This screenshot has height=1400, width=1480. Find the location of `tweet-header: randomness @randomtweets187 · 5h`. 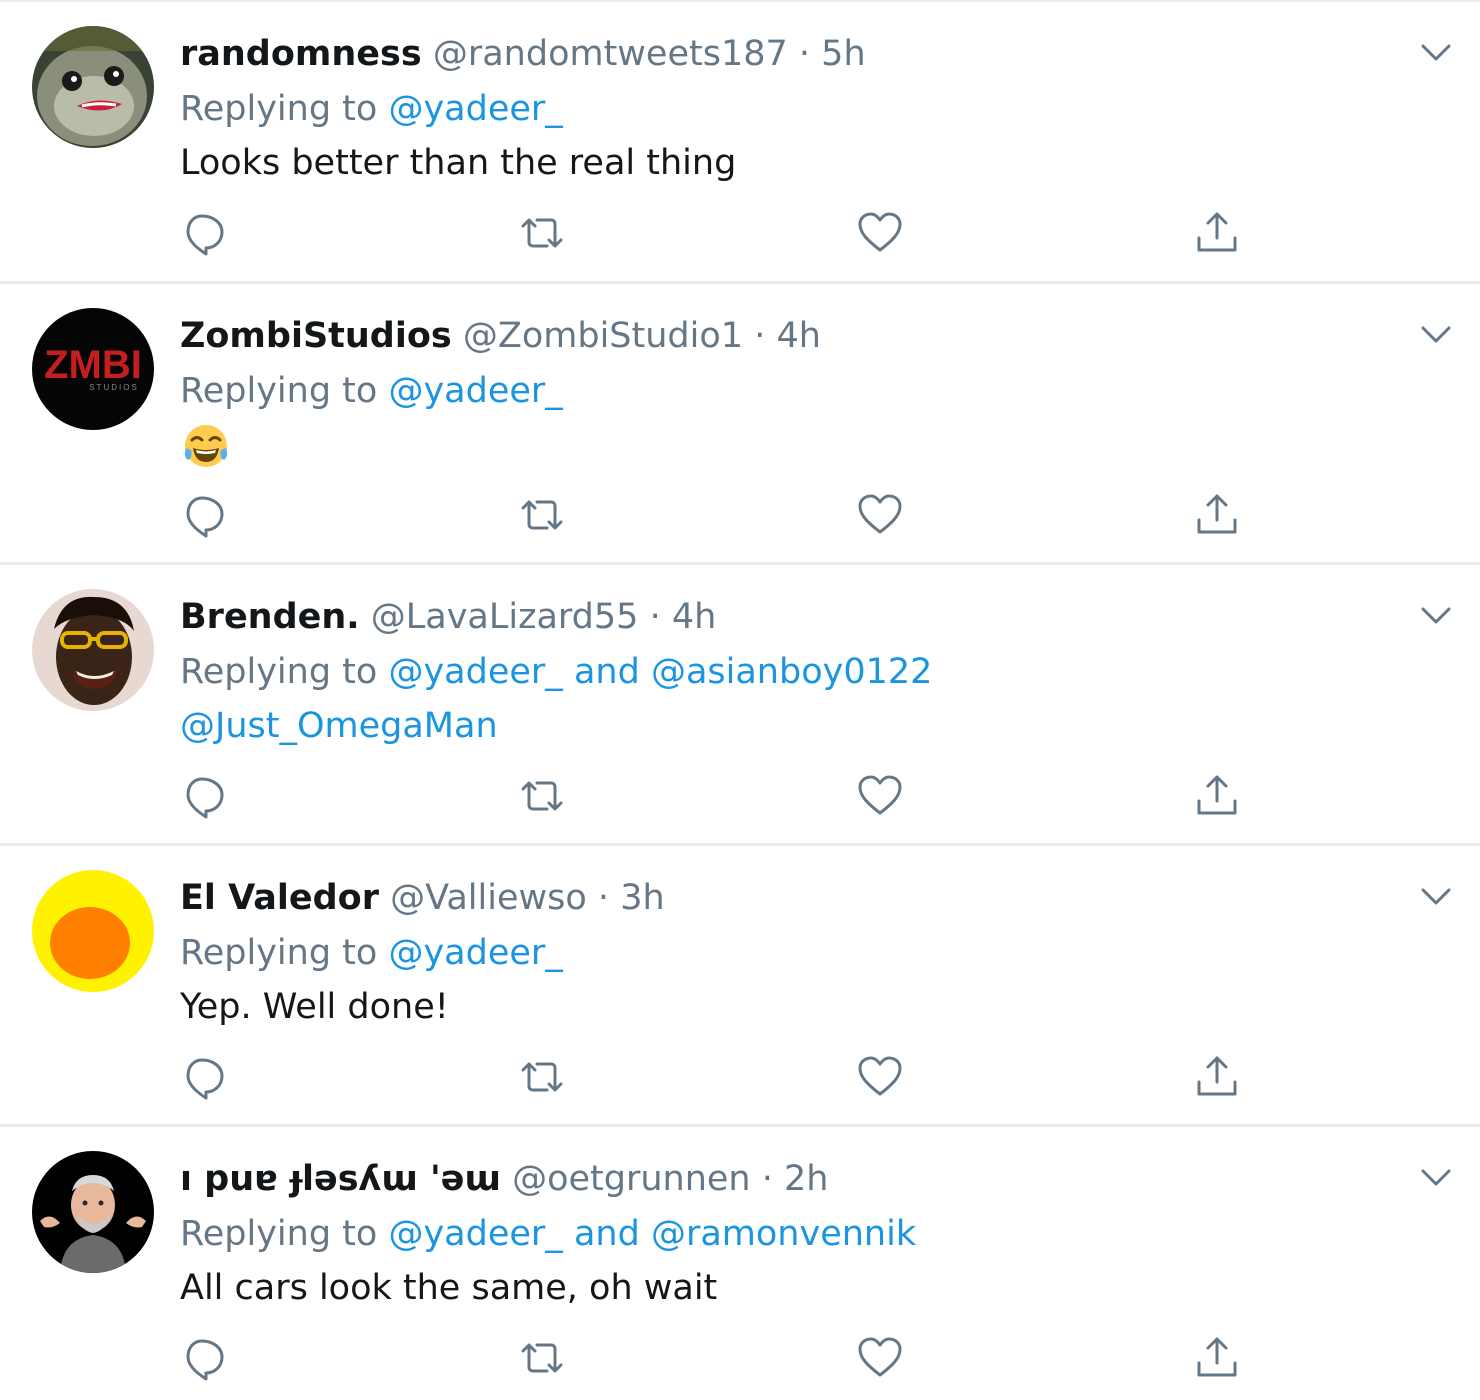

tweet-header: randomness @randomtweets187 · 5h is located at coordinates (523, 54).